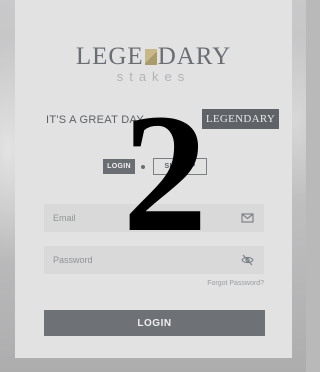  Describe the element at coordinates (194, 56) in the screenshot. I see `brand-name-part2: DARY` at that location.